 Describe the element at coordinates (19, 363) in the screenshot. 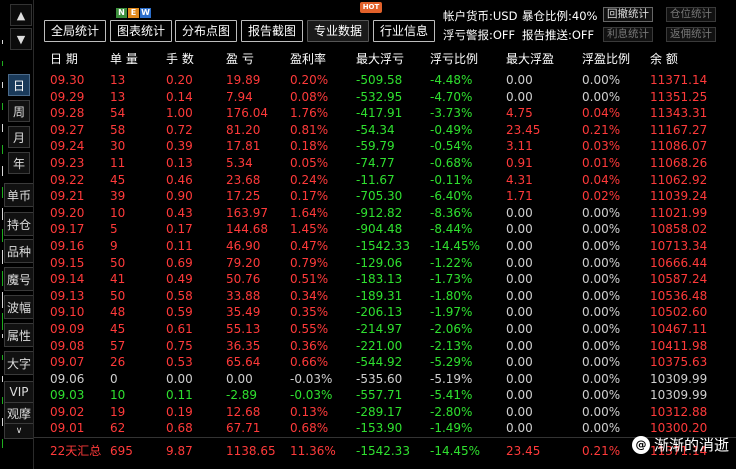

I see `large-font-button: 大字` at that location.